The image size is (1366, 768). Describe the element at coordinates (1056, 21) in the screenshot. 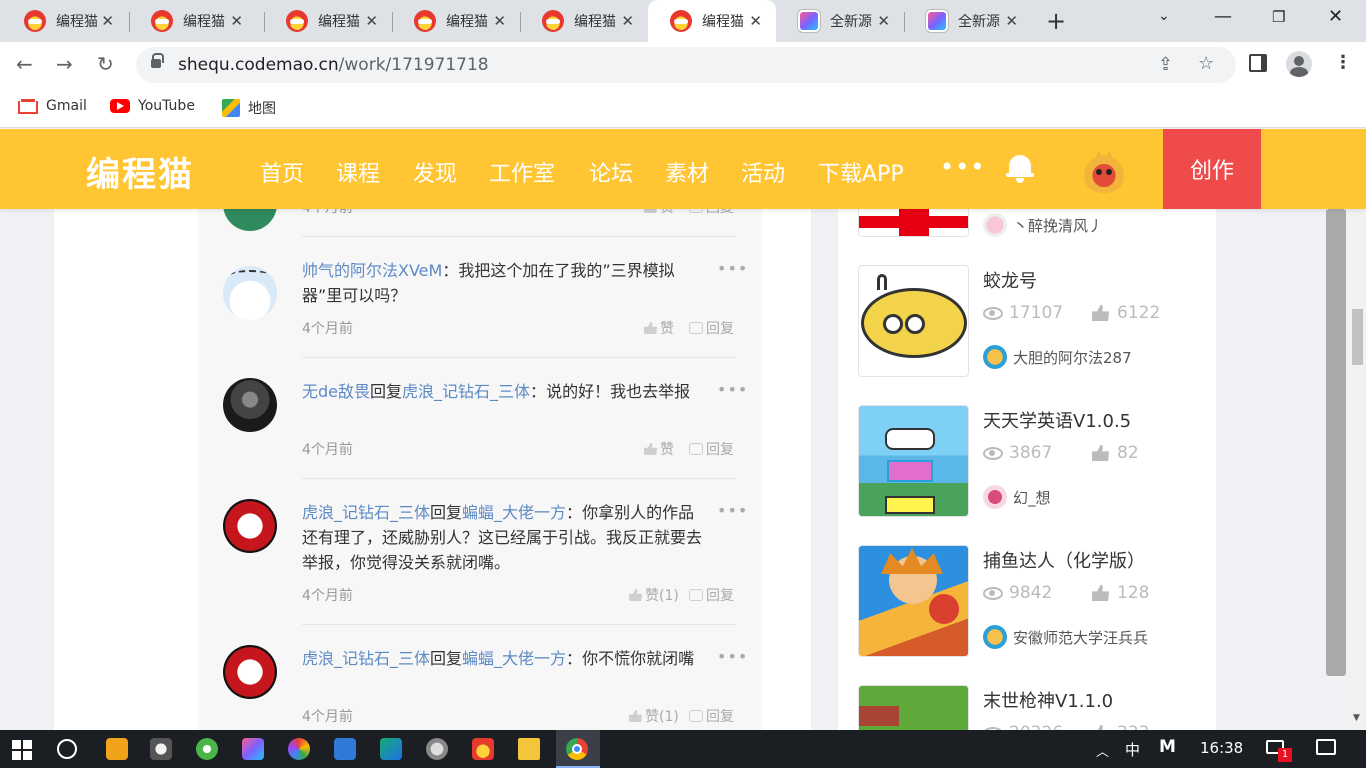

I see `new-tab-button: +` at that location.